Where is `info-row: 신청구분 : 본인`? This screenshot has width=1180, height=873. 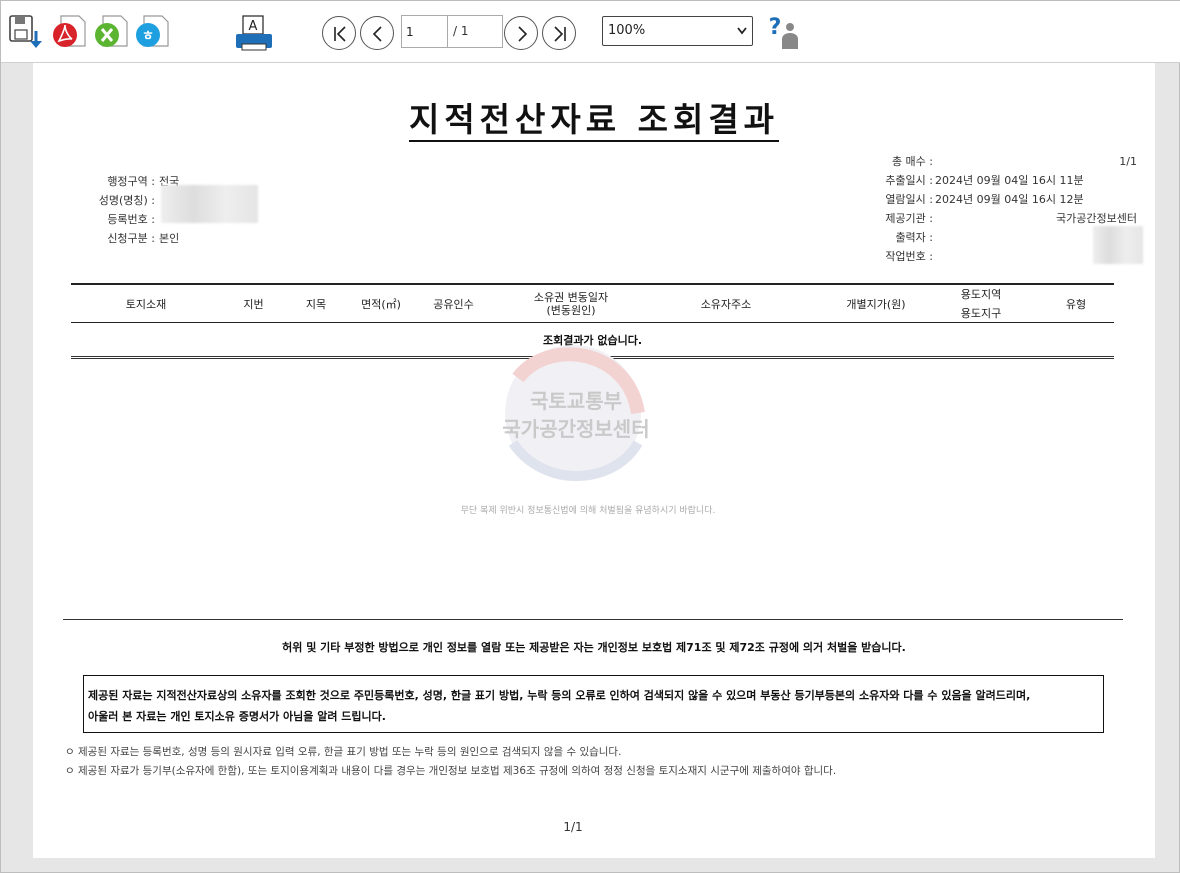
info-row: 신청구분 : 본인 is located at coordinates (143, 238).